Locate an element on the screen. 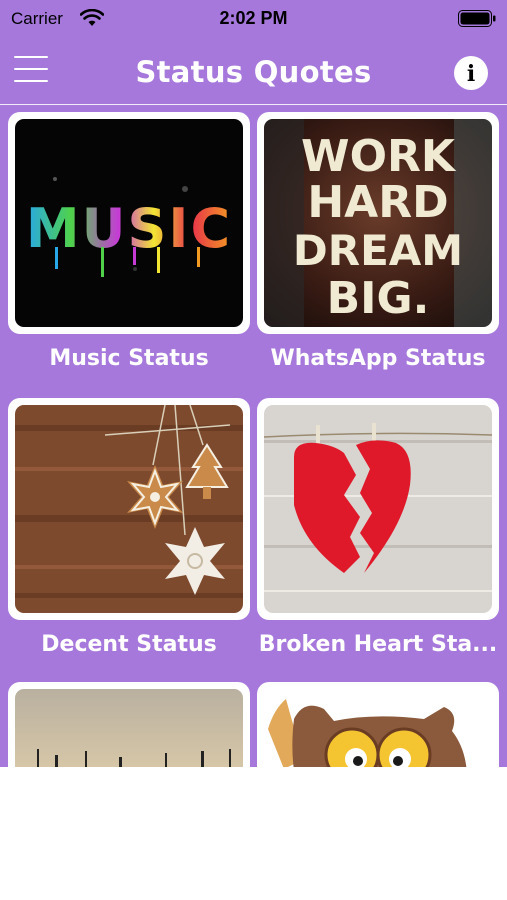 The image size is (507, 900). card-thumbnail: MUSIC is located at coordinates (129, 223).